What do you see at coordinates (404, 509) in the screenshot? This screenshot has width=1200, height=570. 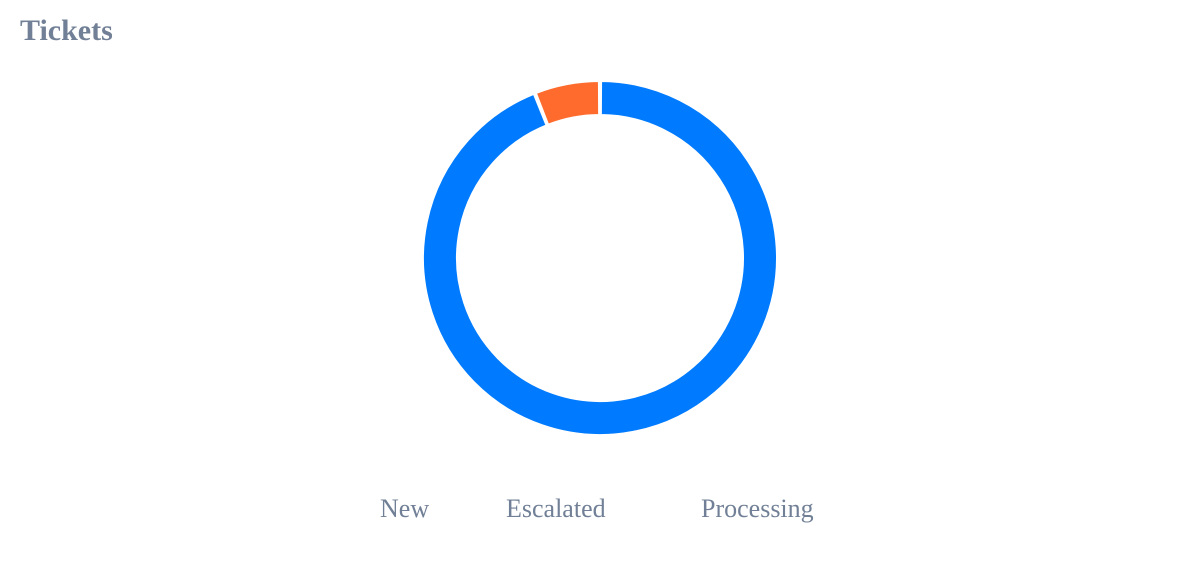 I see `legend-label-new: New` at bounding box center [404, 509].